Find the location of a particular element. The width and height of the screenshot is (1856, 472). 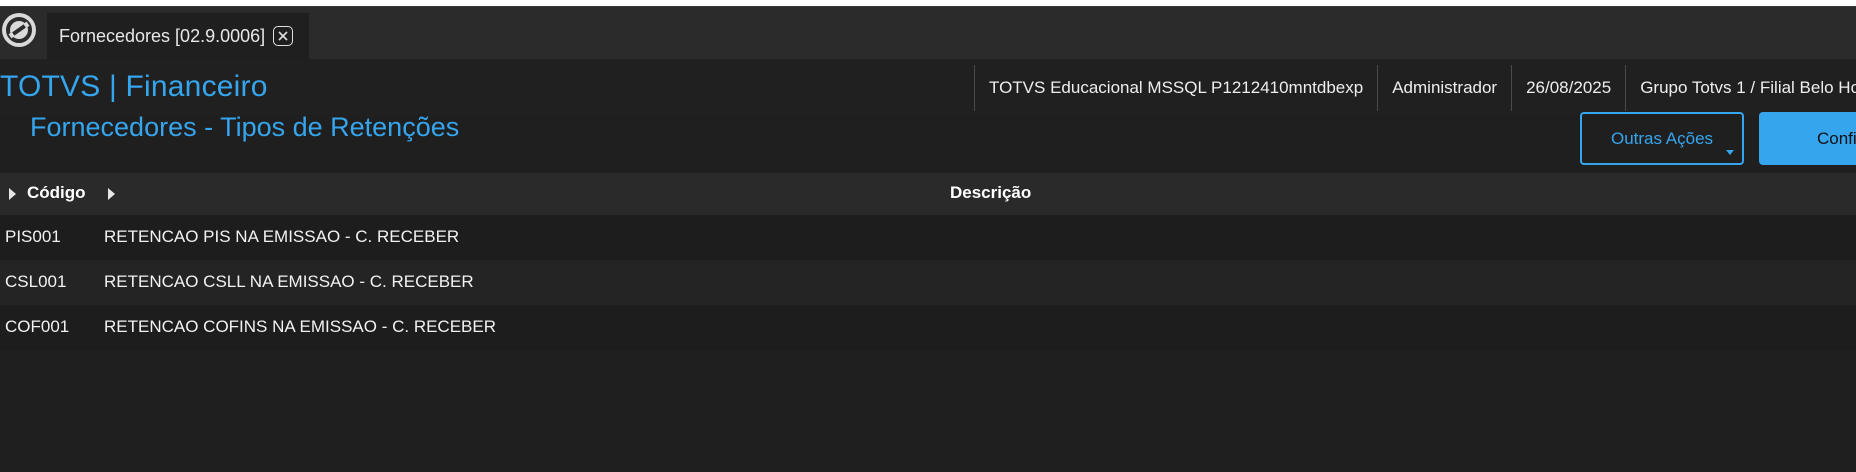

date-info: 26/08/2025 is located at coordinates (1568, 88).